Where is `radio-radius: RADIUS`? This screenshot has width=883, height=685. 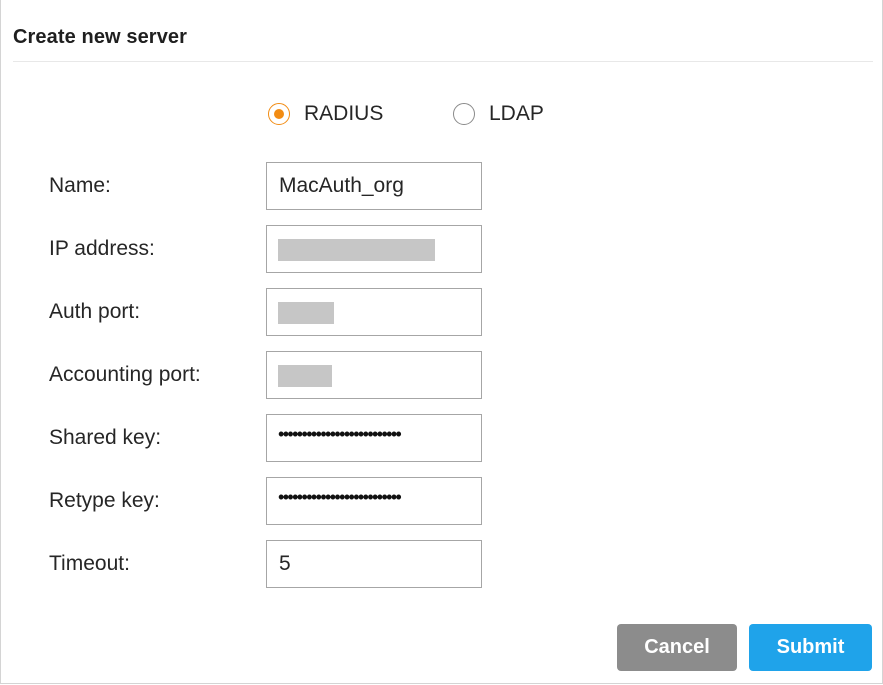 radio-radius: RADIUS is located at coordinates (325, 114).